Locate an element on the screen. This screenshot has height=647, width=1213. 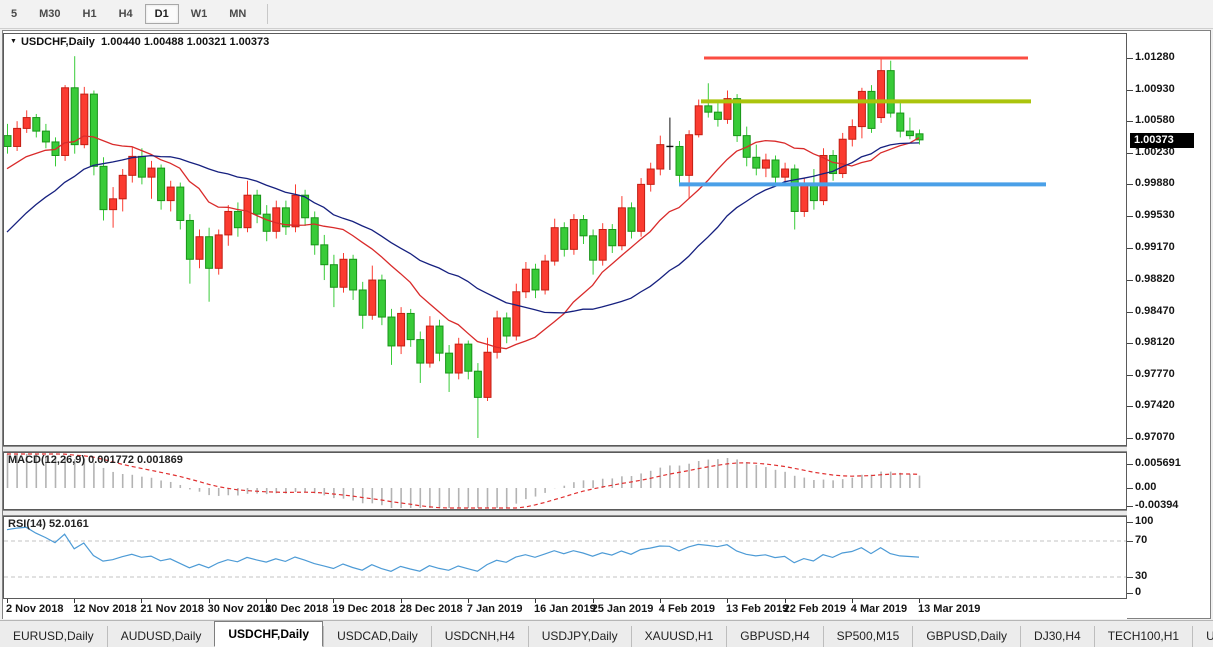
time-axis-label: 25 Jan 2019 is located at coordinates (622, 609).